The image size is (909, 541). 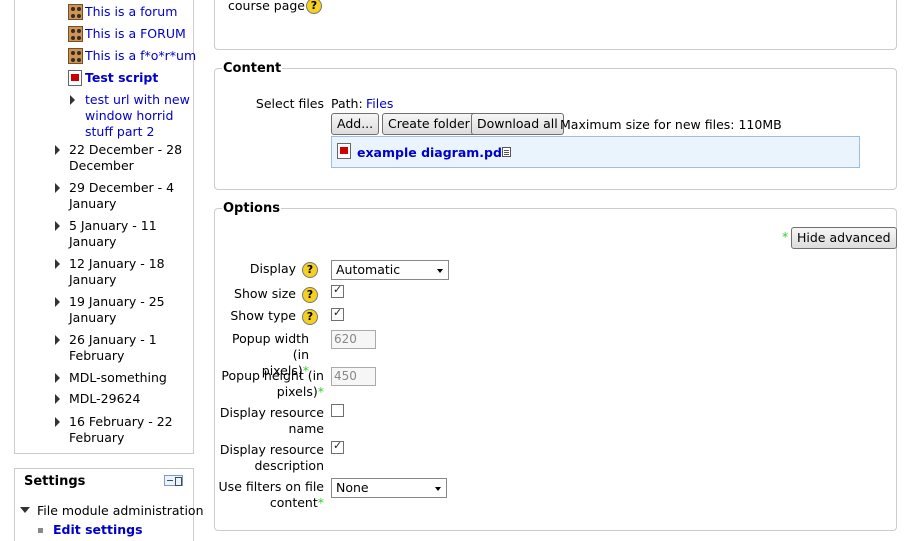 I want to click on file-manager-area: example diagram.pdf, so click(x=595, y=152).